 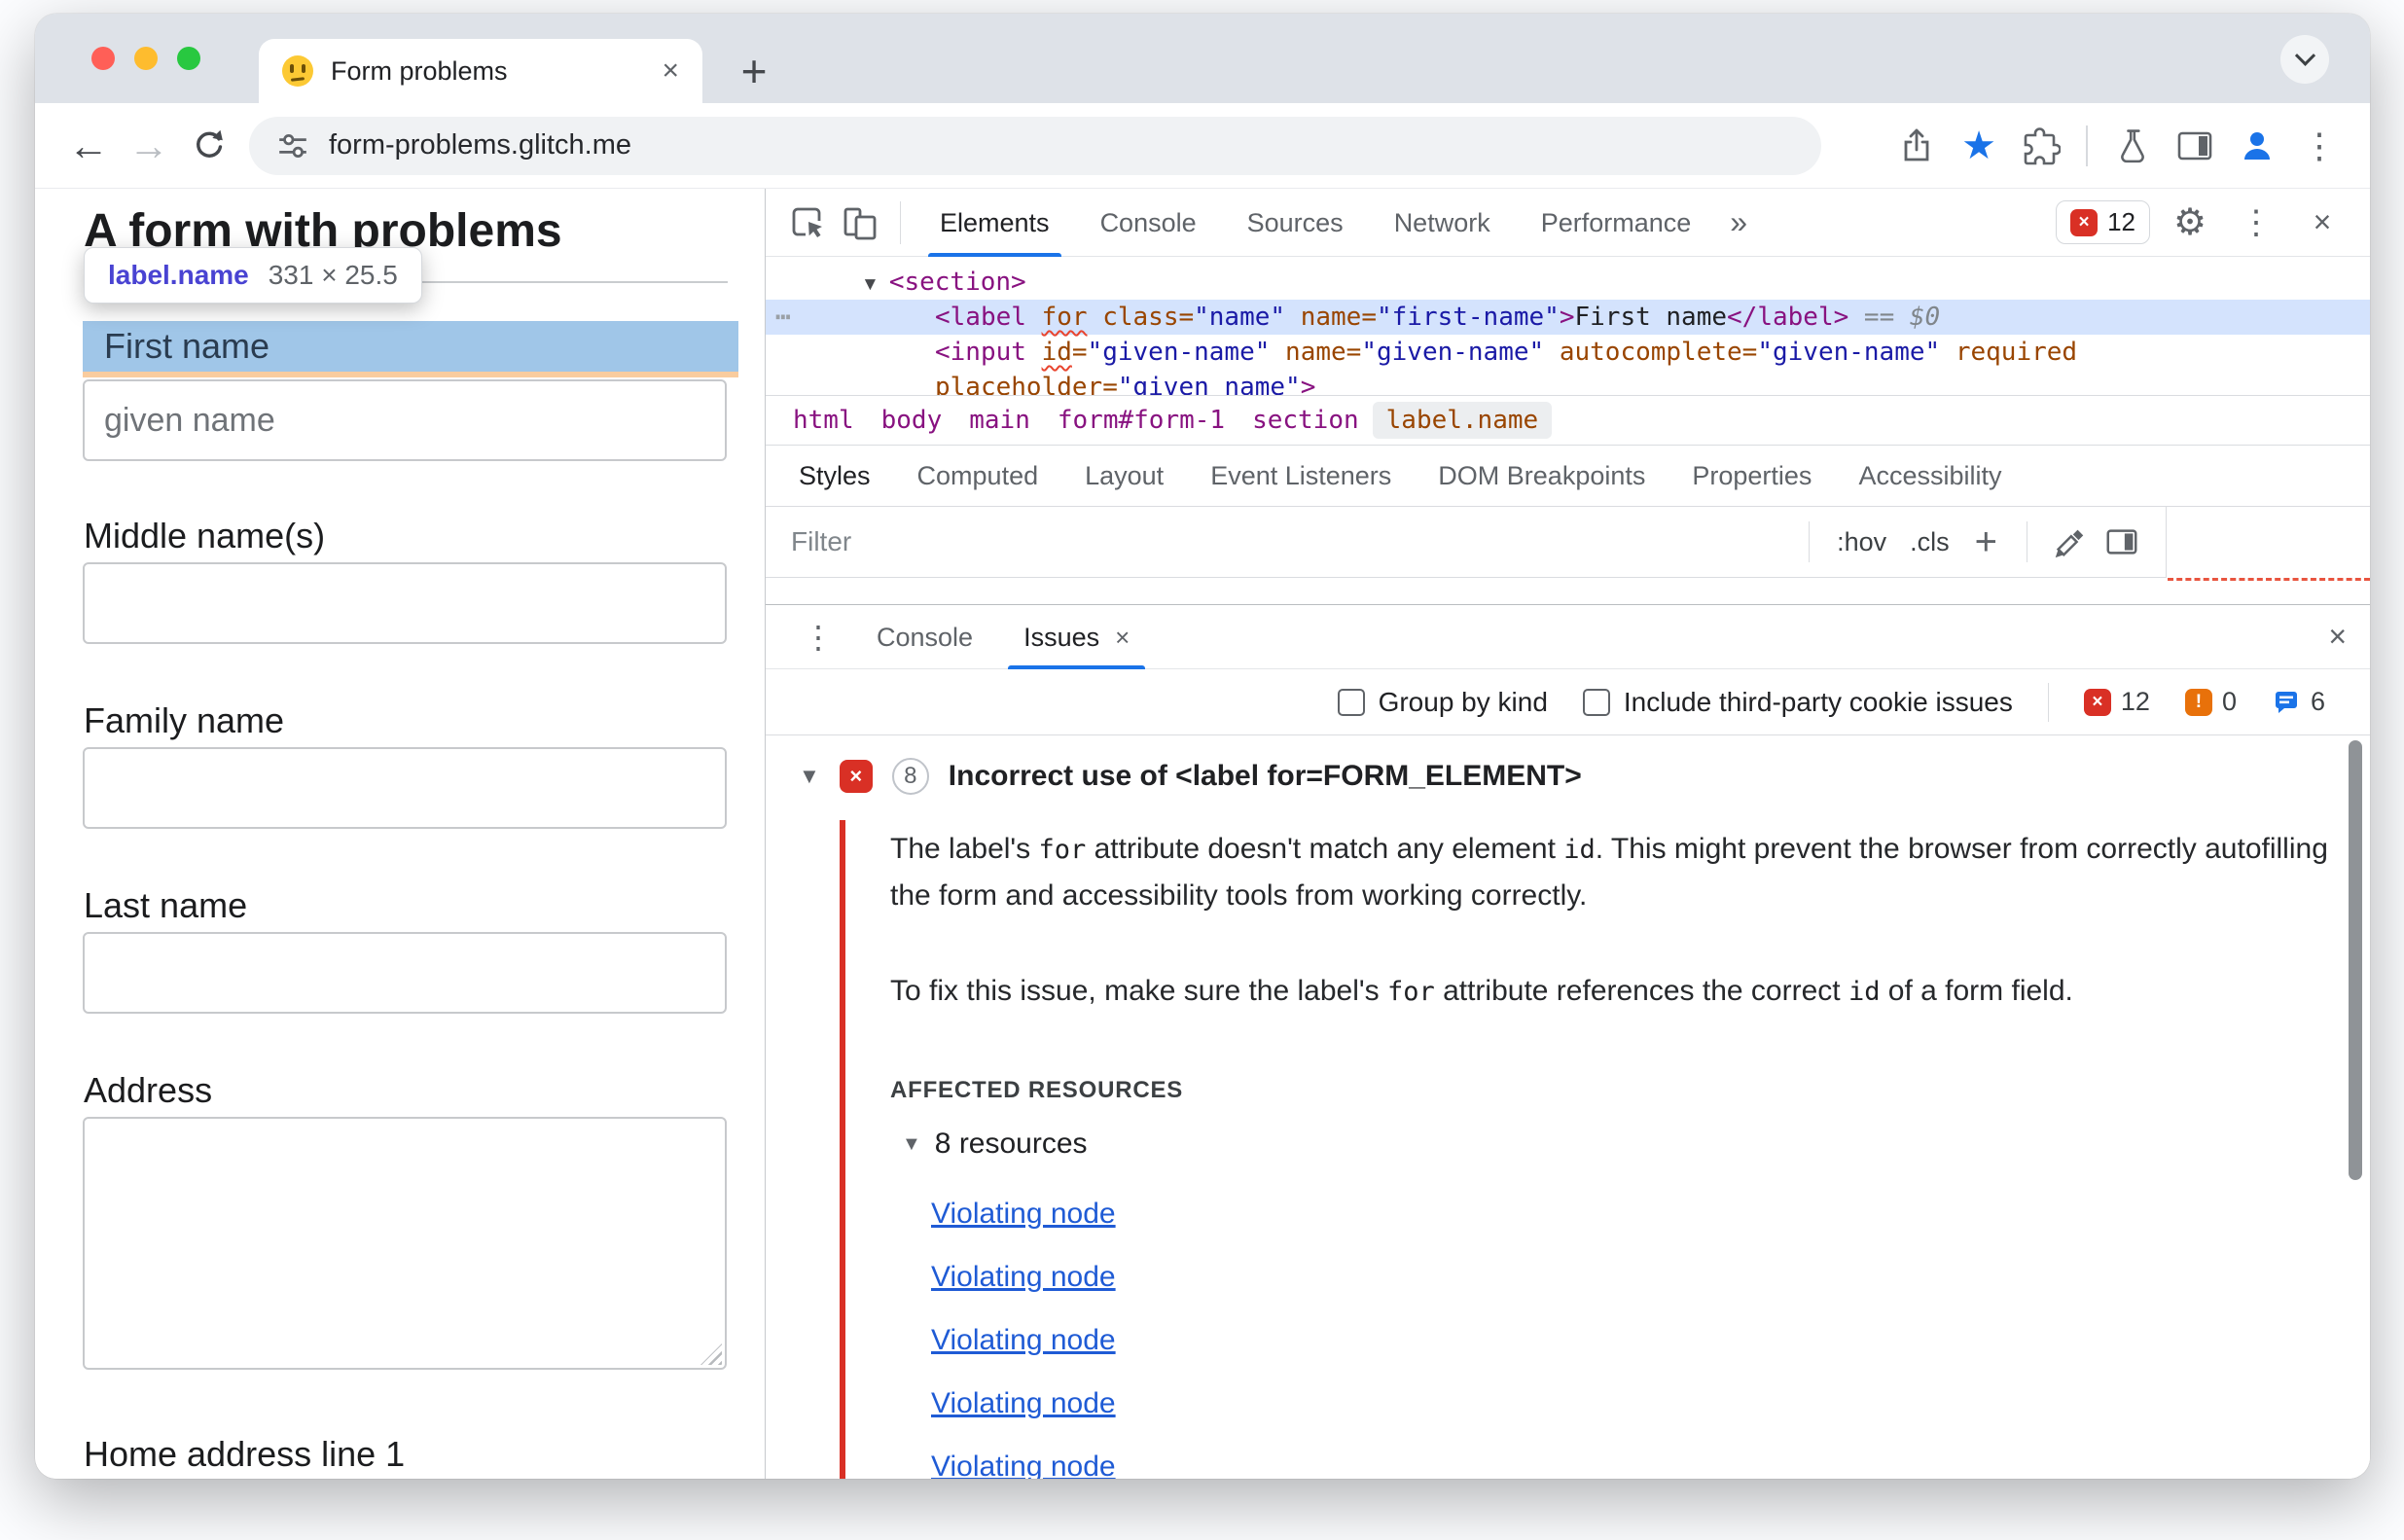 I want to click on message-bubble-icon, so click(x=2286, y=702).